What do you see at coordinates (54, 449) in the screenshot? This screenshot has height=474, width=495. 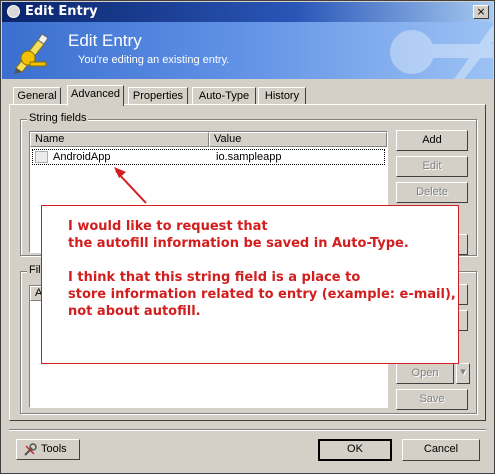 I see `tools-label: Tools` at bounding box center [54, 449].